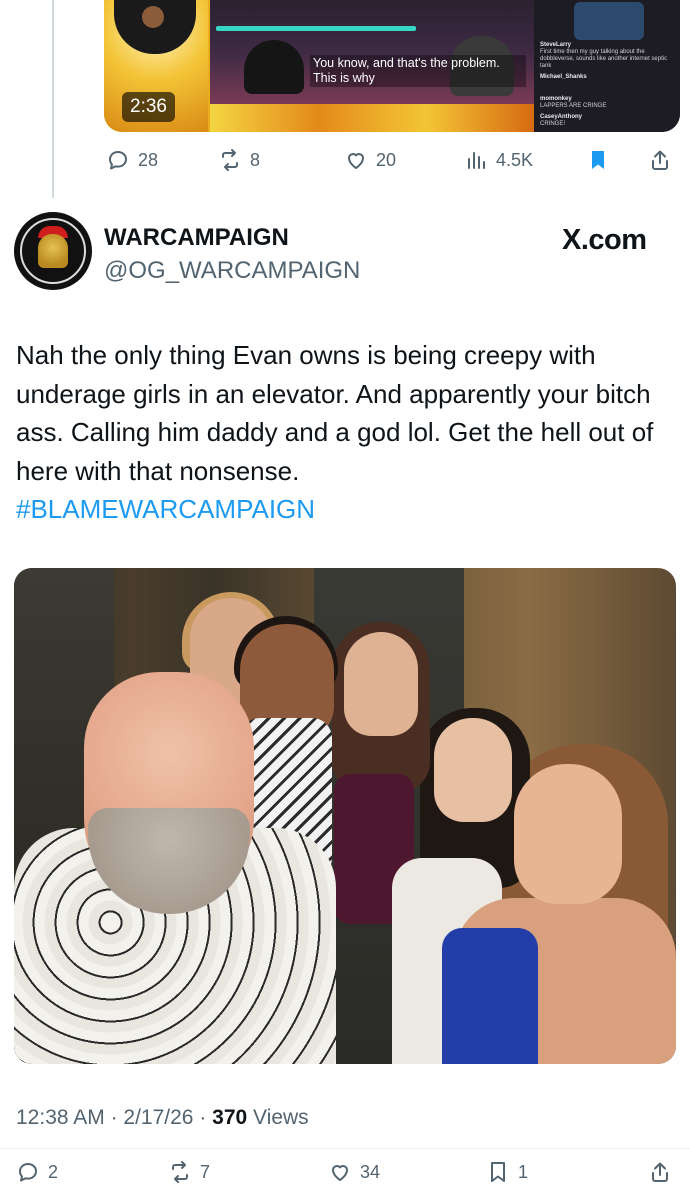 The width and height of the screenshot is (690, 1200). I want to click on repost-count: 8, so click(255, 159).